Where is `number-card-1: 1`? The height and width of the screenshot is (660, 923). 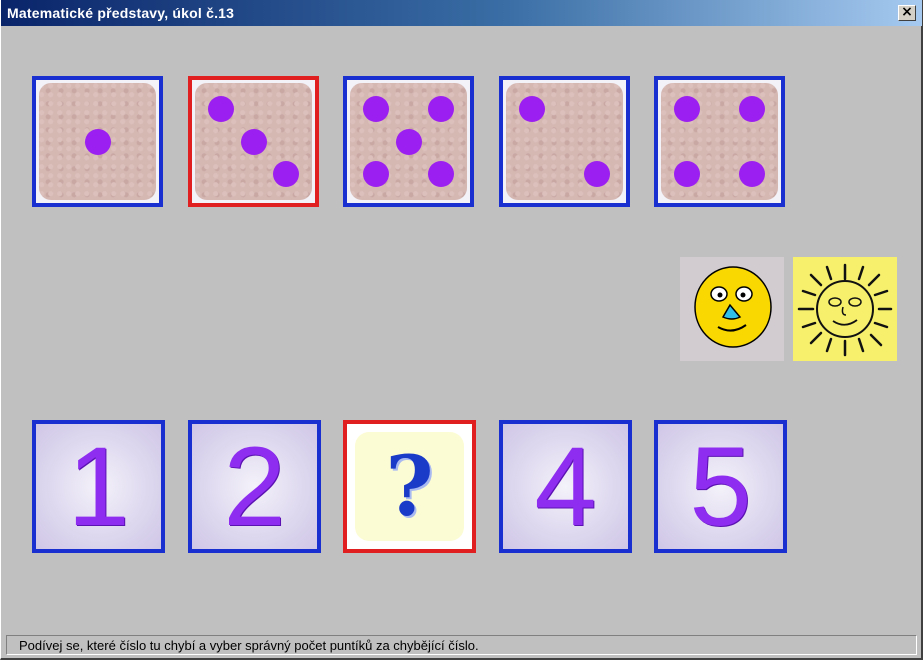
number-card-1: 1 is located at coordinates (98, 486).